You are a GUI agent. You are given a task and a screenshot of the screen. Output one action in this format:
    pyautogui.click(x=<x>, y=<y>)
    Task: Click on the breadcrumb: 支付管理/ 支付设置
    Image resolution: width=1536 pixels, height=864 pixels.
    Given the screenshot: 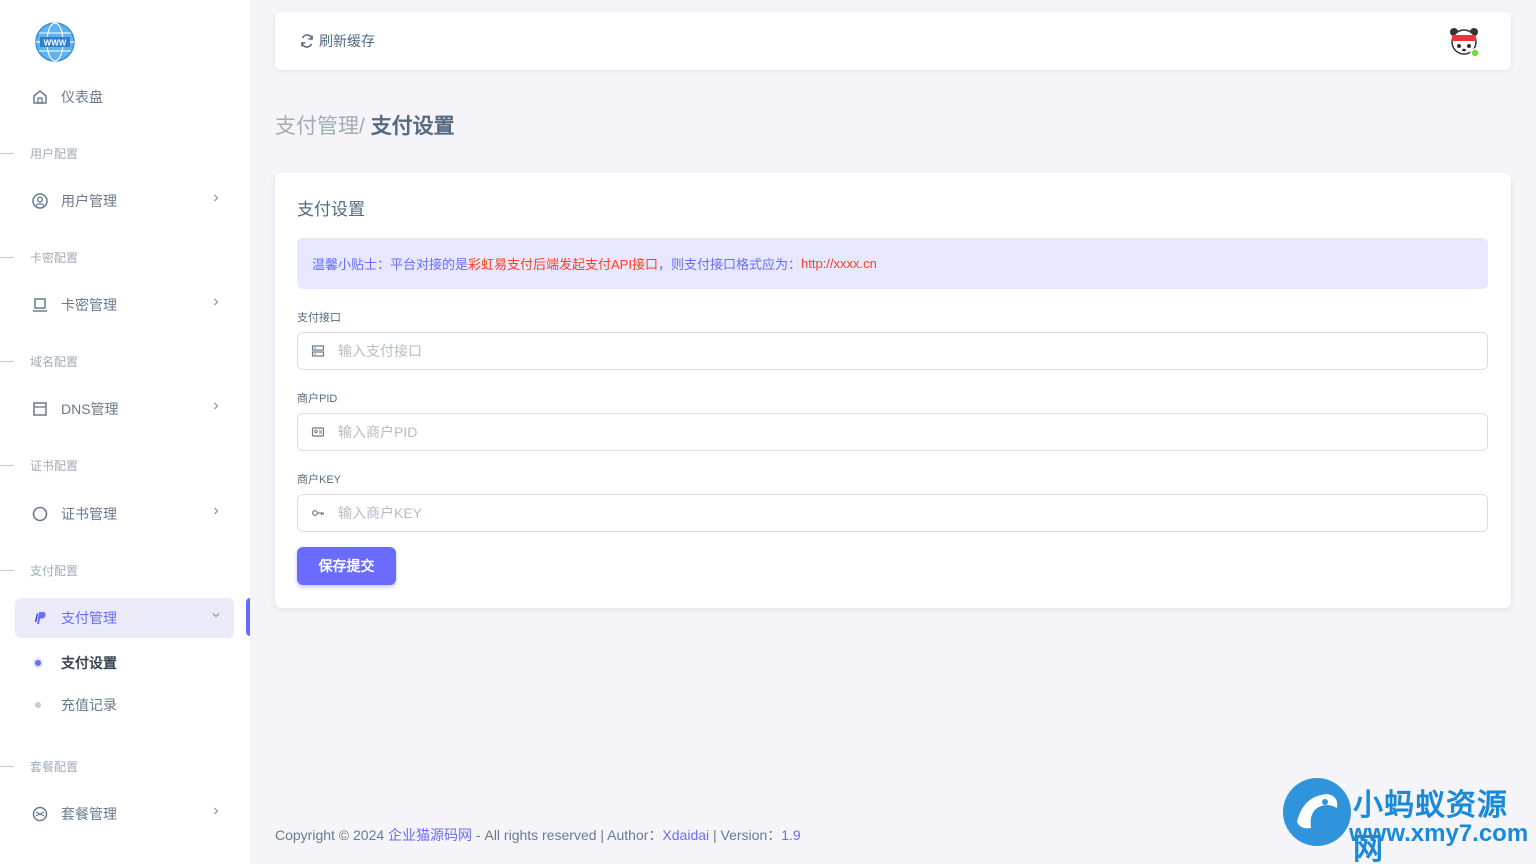 What is the action you would take?
    pyautogui.click(x=365, y=125)
    